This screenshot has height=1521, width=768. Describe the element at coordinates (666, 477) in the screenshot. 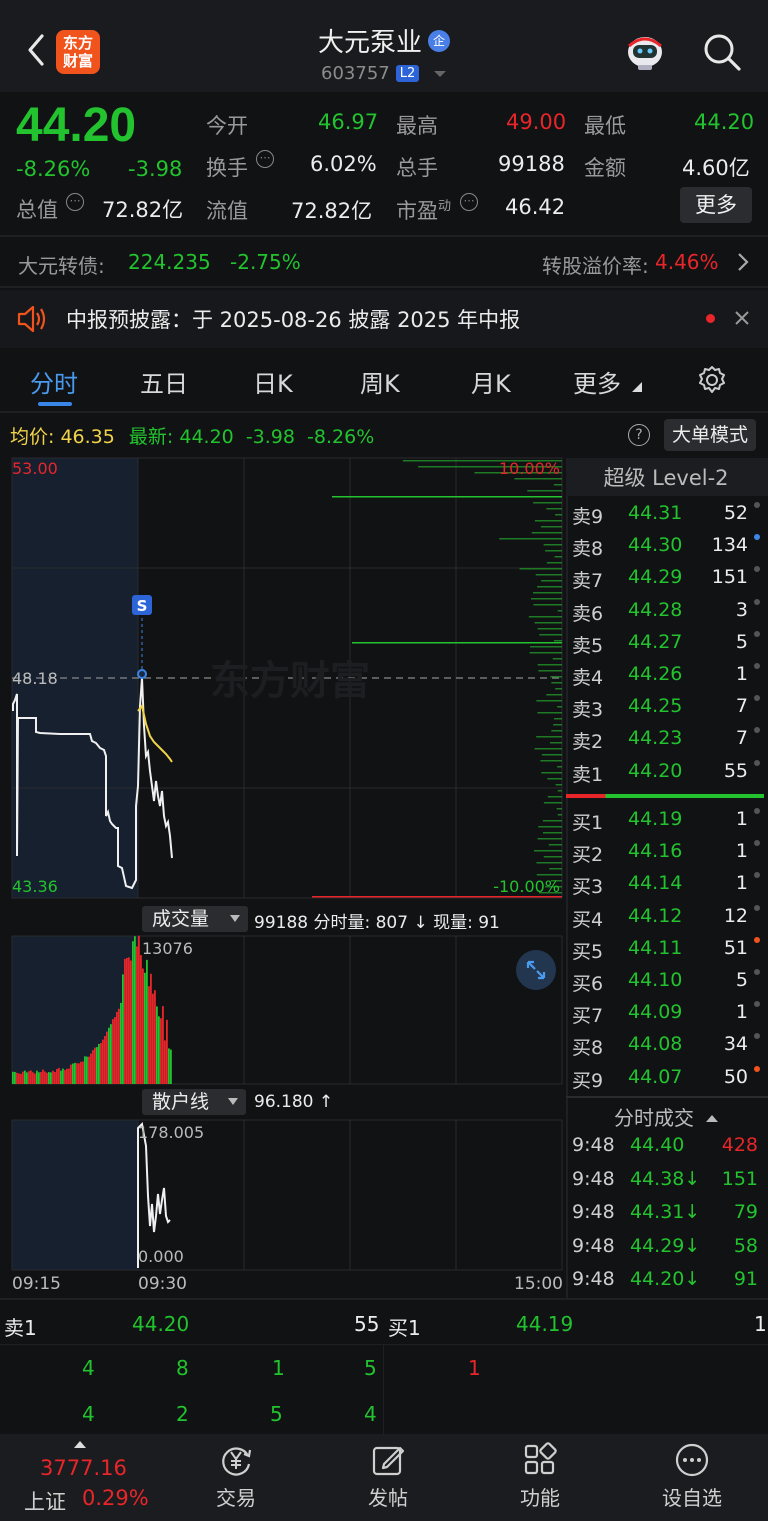

I see `level2-title: 超级 Level-2` at that location.